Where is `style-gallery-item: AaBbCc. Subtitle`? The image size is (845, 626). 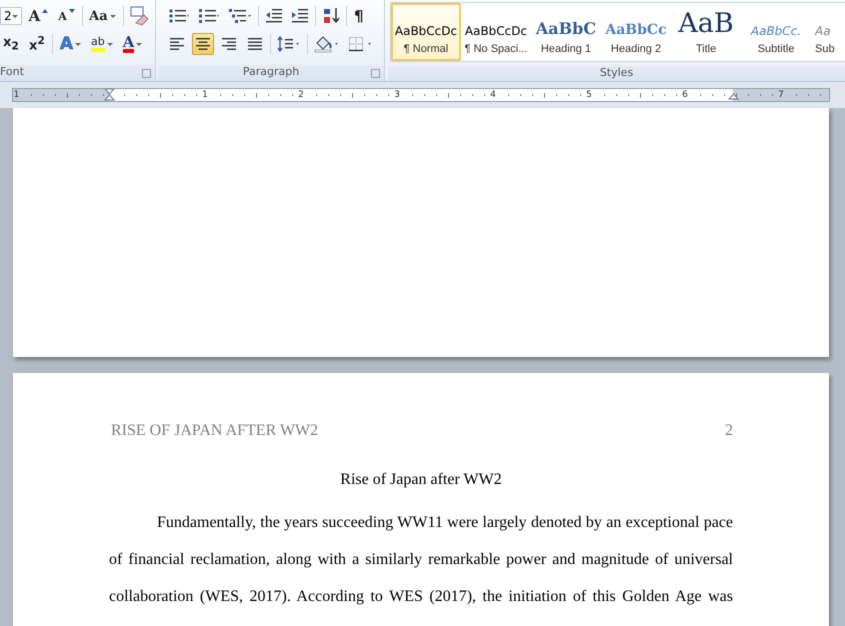
style-gallery-item: AaBbCc. Subtitle is located at coordinates (776, 32).